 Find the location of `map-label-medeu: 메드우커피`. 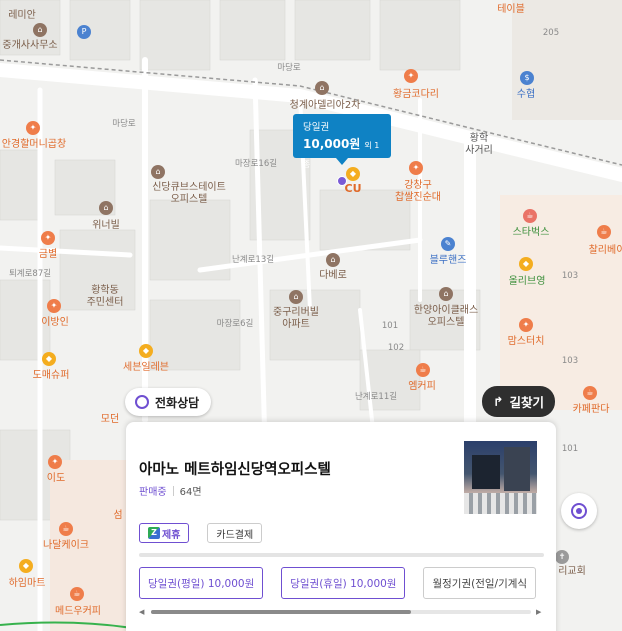

map-label-medeu: 메드우커피 is located at coordinates (78, 612).